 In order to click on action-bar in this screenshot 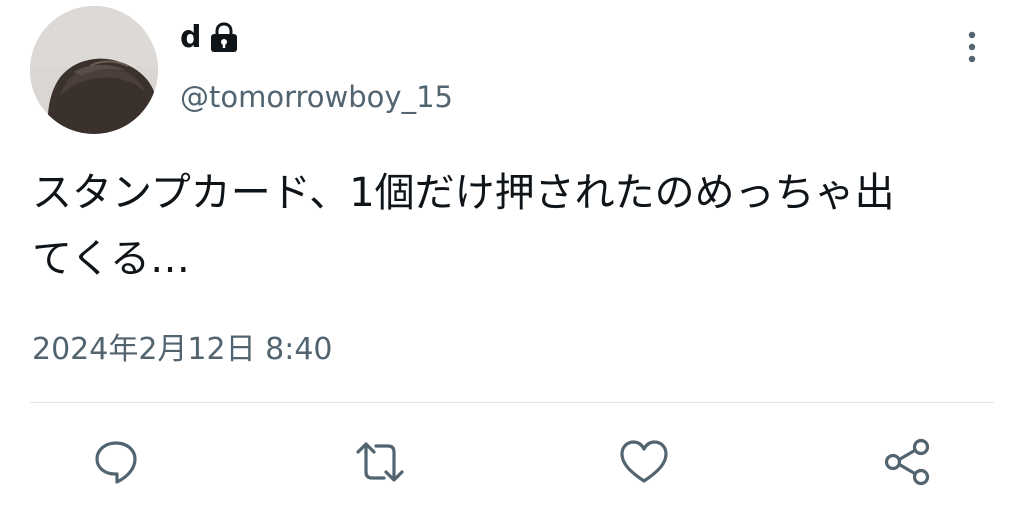, I will do `click(512, 462)`.